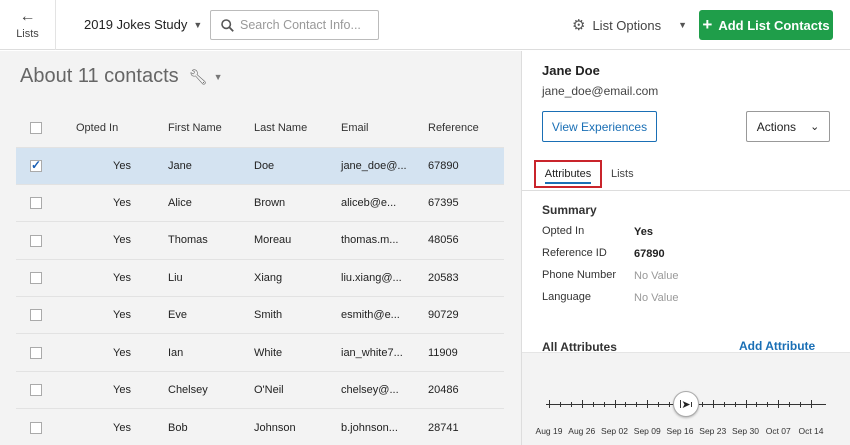 The width and height of the screenshot is (850, 445). I want to click on table-row: Yes Chelsey O'Neil chelsey@... 20486, so click(260, 389).